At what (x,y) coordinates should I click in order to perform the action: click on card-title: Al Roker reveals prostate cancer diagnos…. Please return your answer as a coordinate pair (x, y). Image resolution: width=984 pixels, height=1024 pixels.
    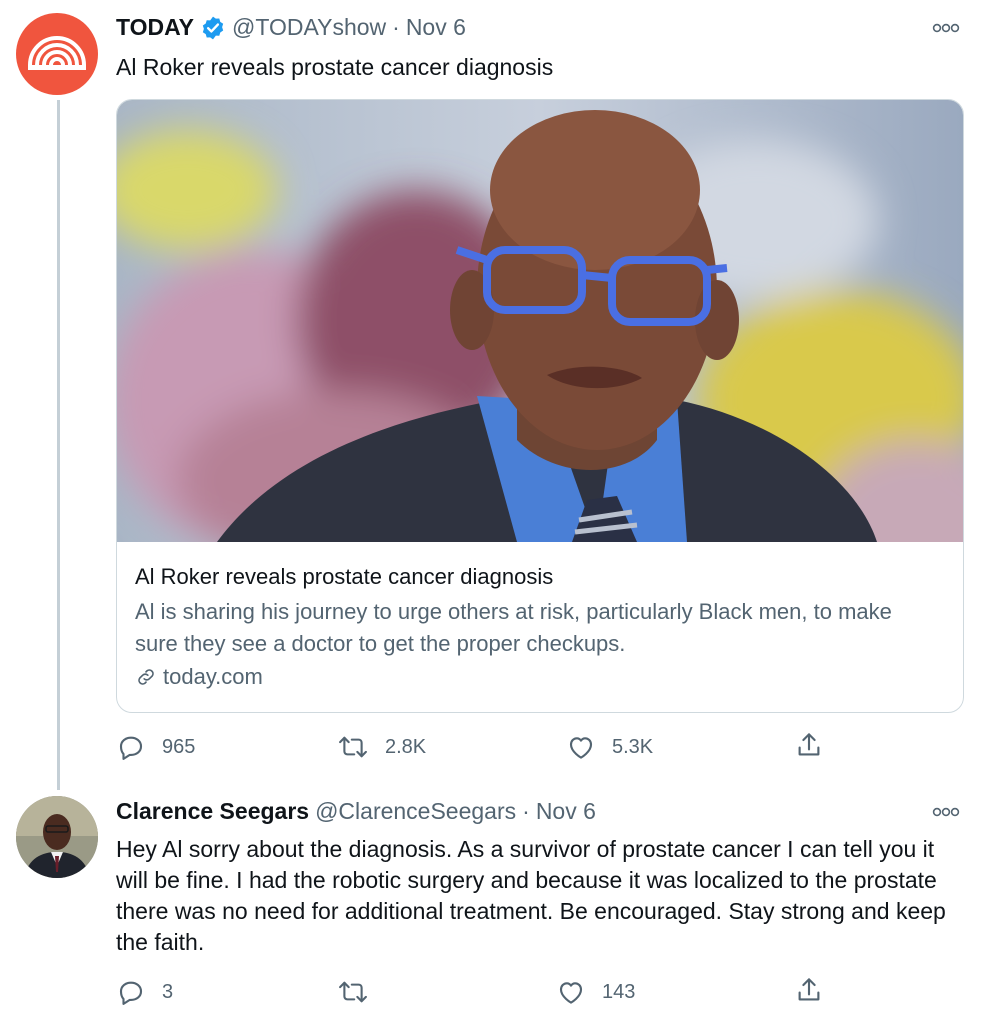
    Looking at the image, I should click on (344, 576).